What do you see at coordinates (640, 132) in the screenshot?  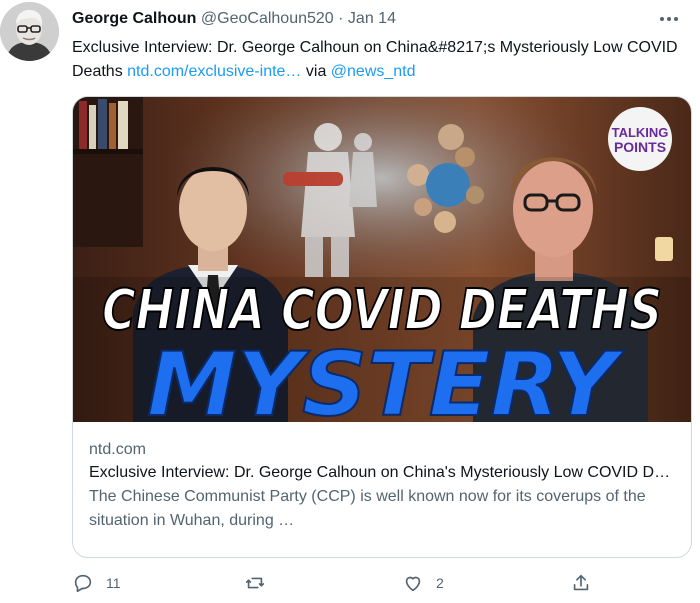 I see `badge-line-1: TALKING` at bounding box center [640, 132].